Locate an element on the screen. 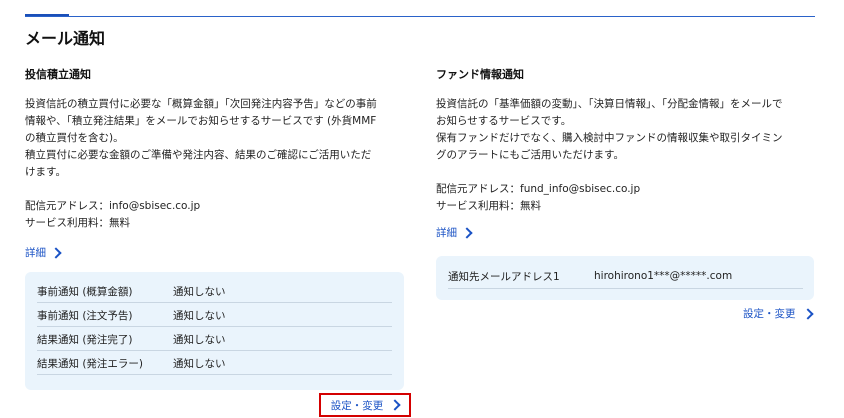 The width and height of the screenshot is (844, 418). settings-row-label: 結果通知 (発注完了) is located at coordinates (85, 339).